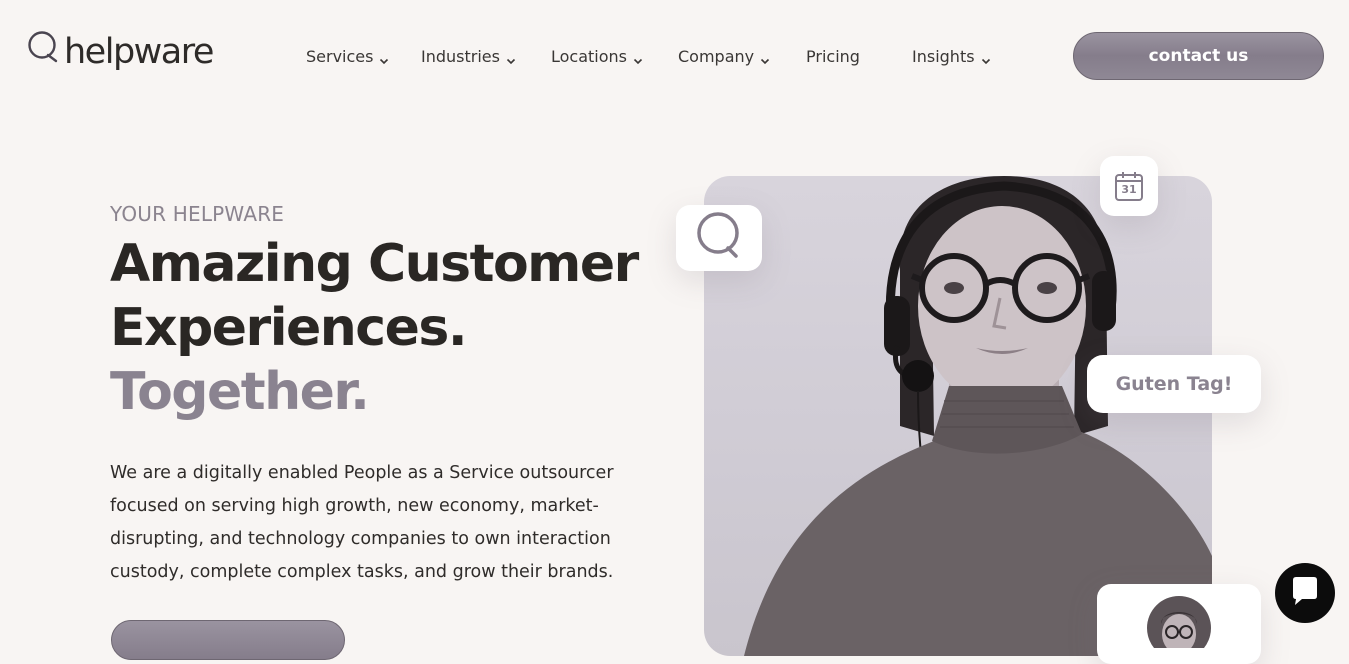  I want to click on headline-line-1: Amazing Customer, so click(374, 264).